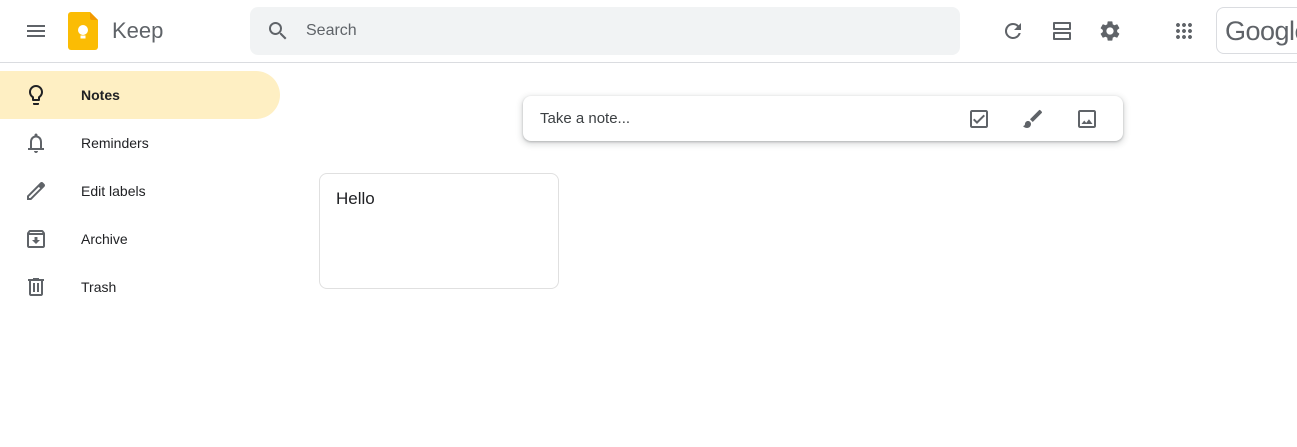 The width and height of the screenshot is (1297, 447). What do you see at coordinates (36, 143) in the screenshot?
I see `bell-icon` at bounding box center [36, 143].